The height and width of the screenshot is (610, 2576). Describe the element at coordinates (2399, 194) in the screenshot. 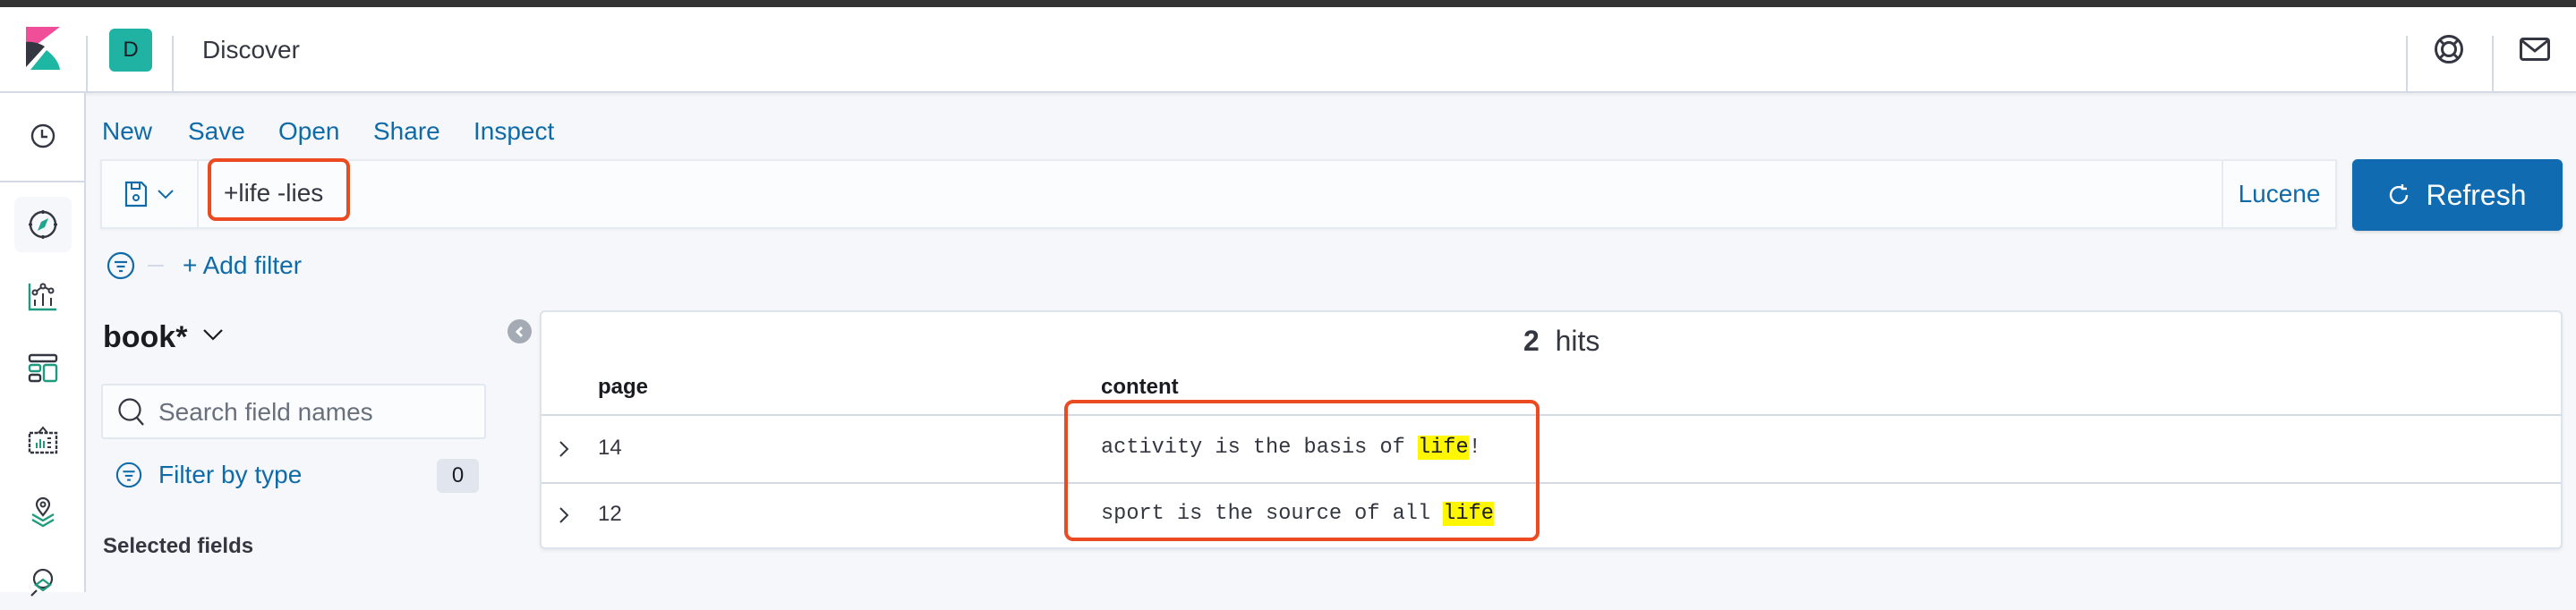

I see `refresh-icon` at that location.